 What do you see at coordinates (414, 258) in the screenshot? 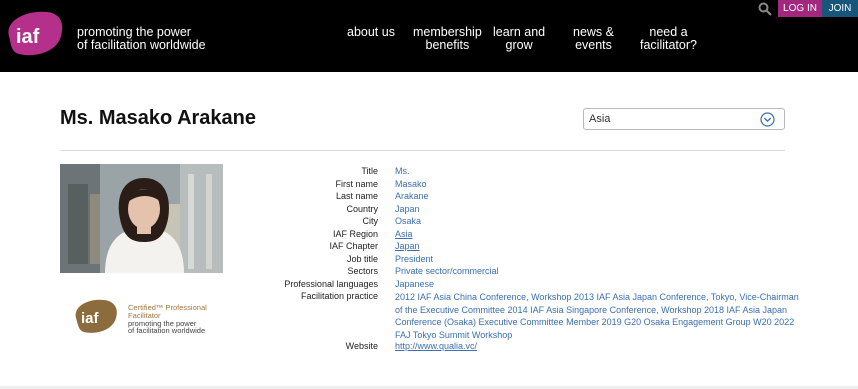
I see `value-job-title: President` at bounding box center [414, 258].